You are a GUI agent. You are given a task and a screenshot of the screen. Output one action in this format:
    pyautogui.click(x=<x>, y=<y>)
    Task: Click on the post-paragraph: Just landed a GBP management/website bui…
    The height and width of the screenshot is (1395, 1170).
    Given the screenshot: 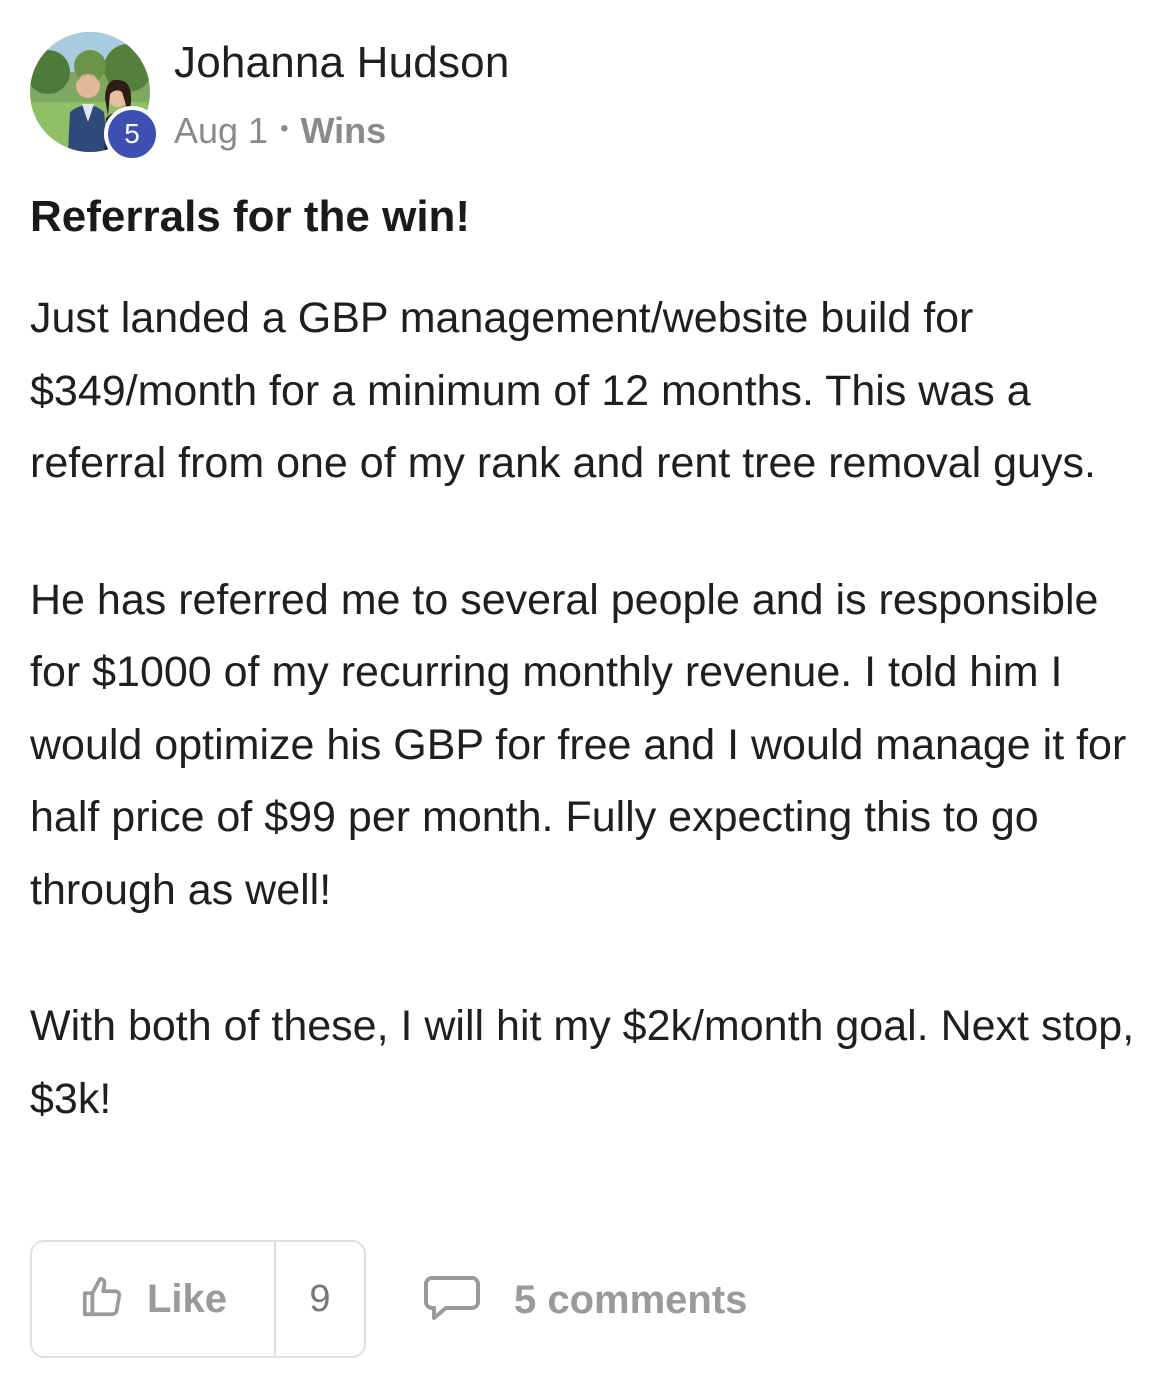 What is the action you would take?
    pyautogui.click(x=563, y=390)
    